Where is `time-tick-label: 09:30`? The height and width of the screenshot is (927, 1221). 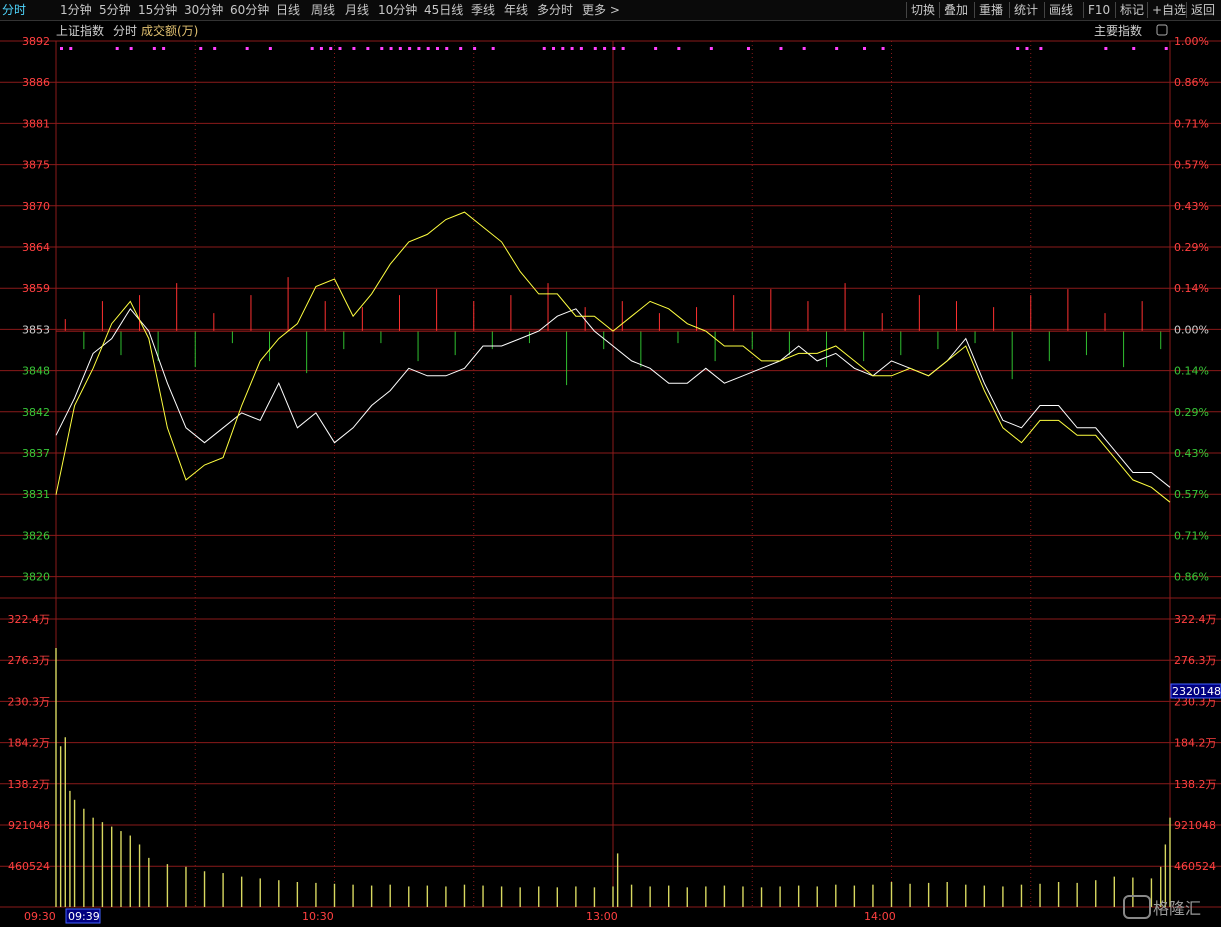 time-tick-label: 09:30 is located at coordinates (40, 916).